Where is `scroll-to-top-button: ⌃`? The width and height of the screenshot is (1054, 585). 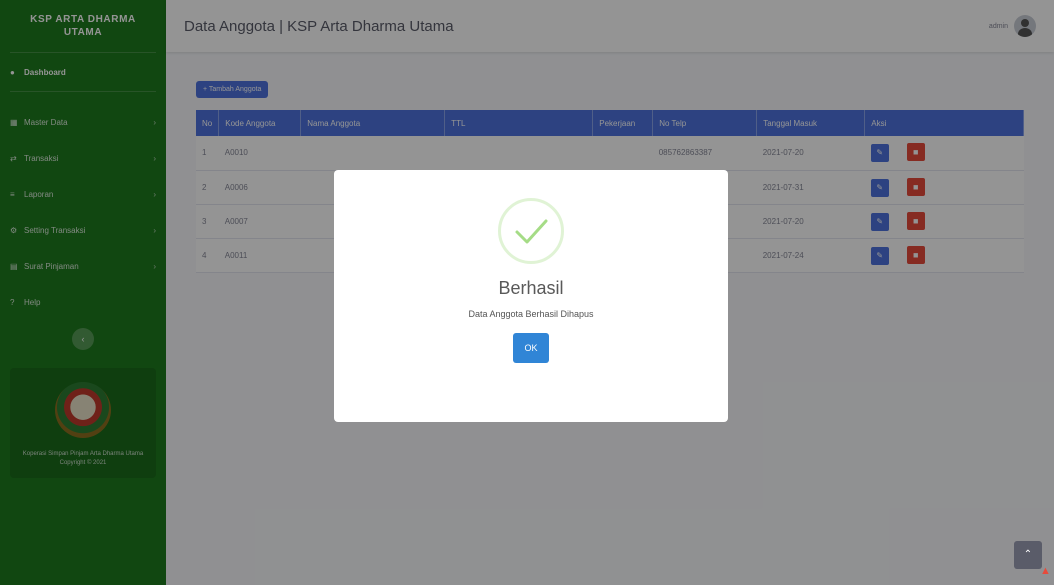 scroll-to-top-button: ⌃ is located at coordinates (1028, 555).